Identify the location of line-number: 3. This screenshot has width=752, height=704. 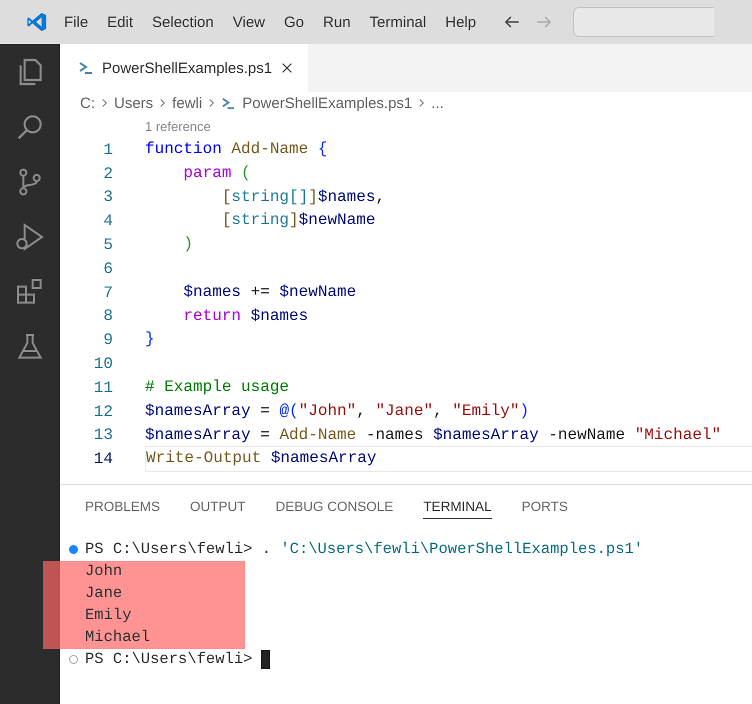
(107, 197).